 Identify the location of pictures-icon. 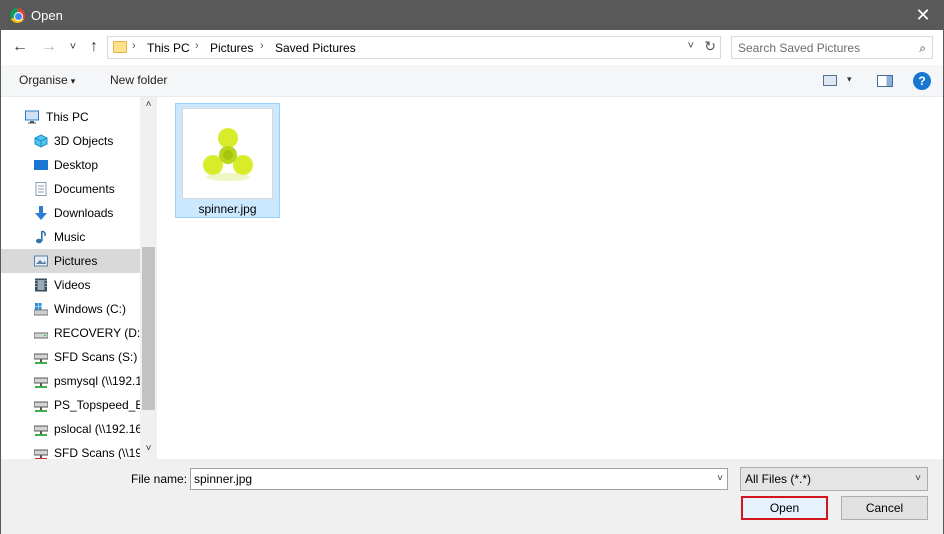
(41, 261).